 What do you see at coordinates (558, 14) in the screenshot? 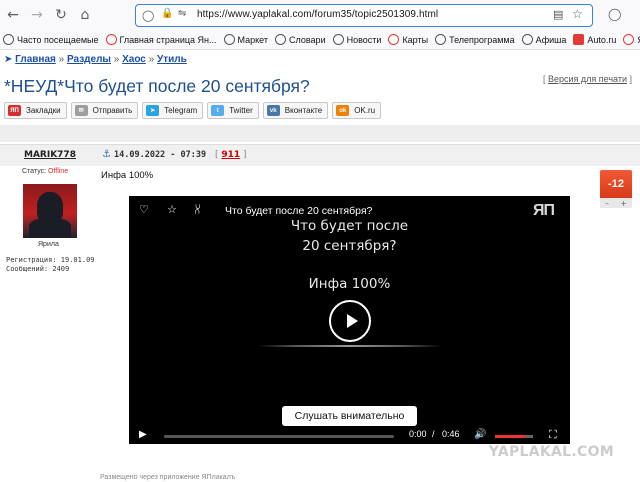
I see `reader-view-icon: ▤` at bounding box center [558, 14].